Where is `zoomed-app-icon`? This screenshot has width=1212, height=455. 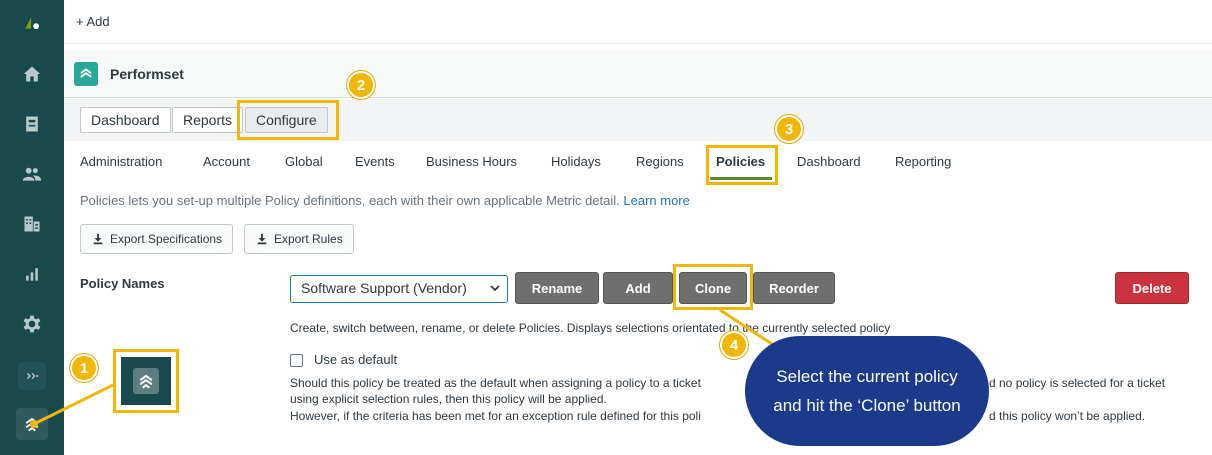
zoomed-app-icon is located at coordinates (146, 381).